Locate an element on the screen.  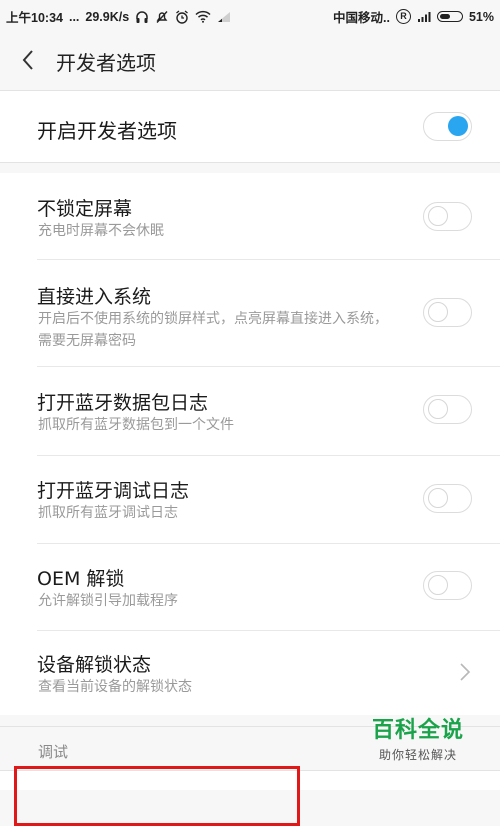
network-speed: 29.9K/s is located at coordinates (107, 16).